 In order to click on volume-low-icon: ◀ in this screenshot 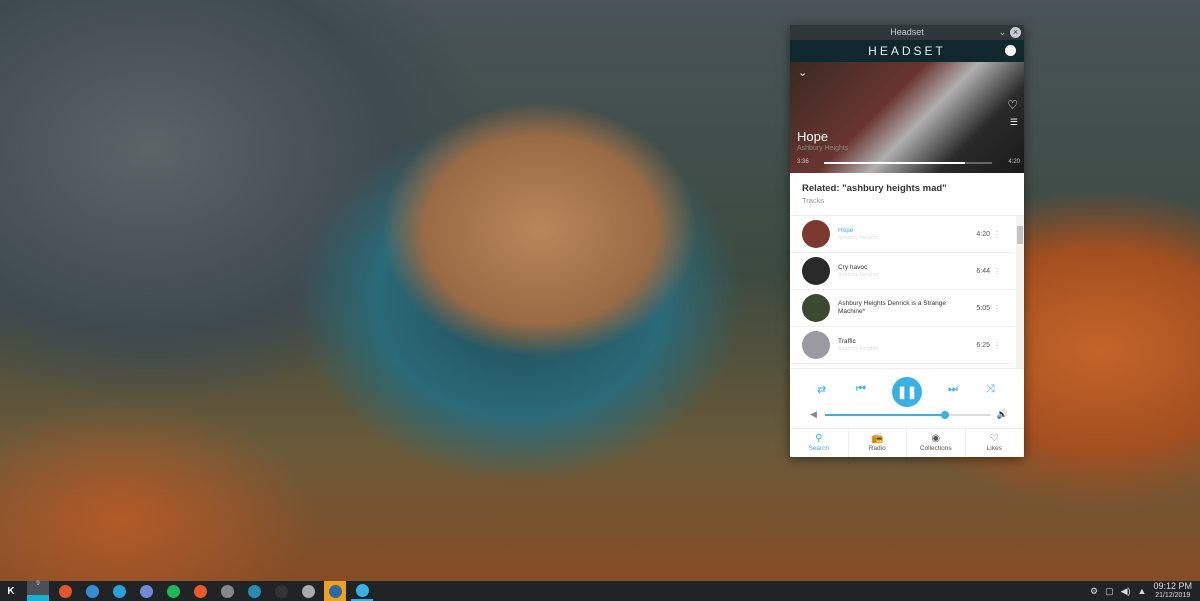, I will do `click(813, 414)`.